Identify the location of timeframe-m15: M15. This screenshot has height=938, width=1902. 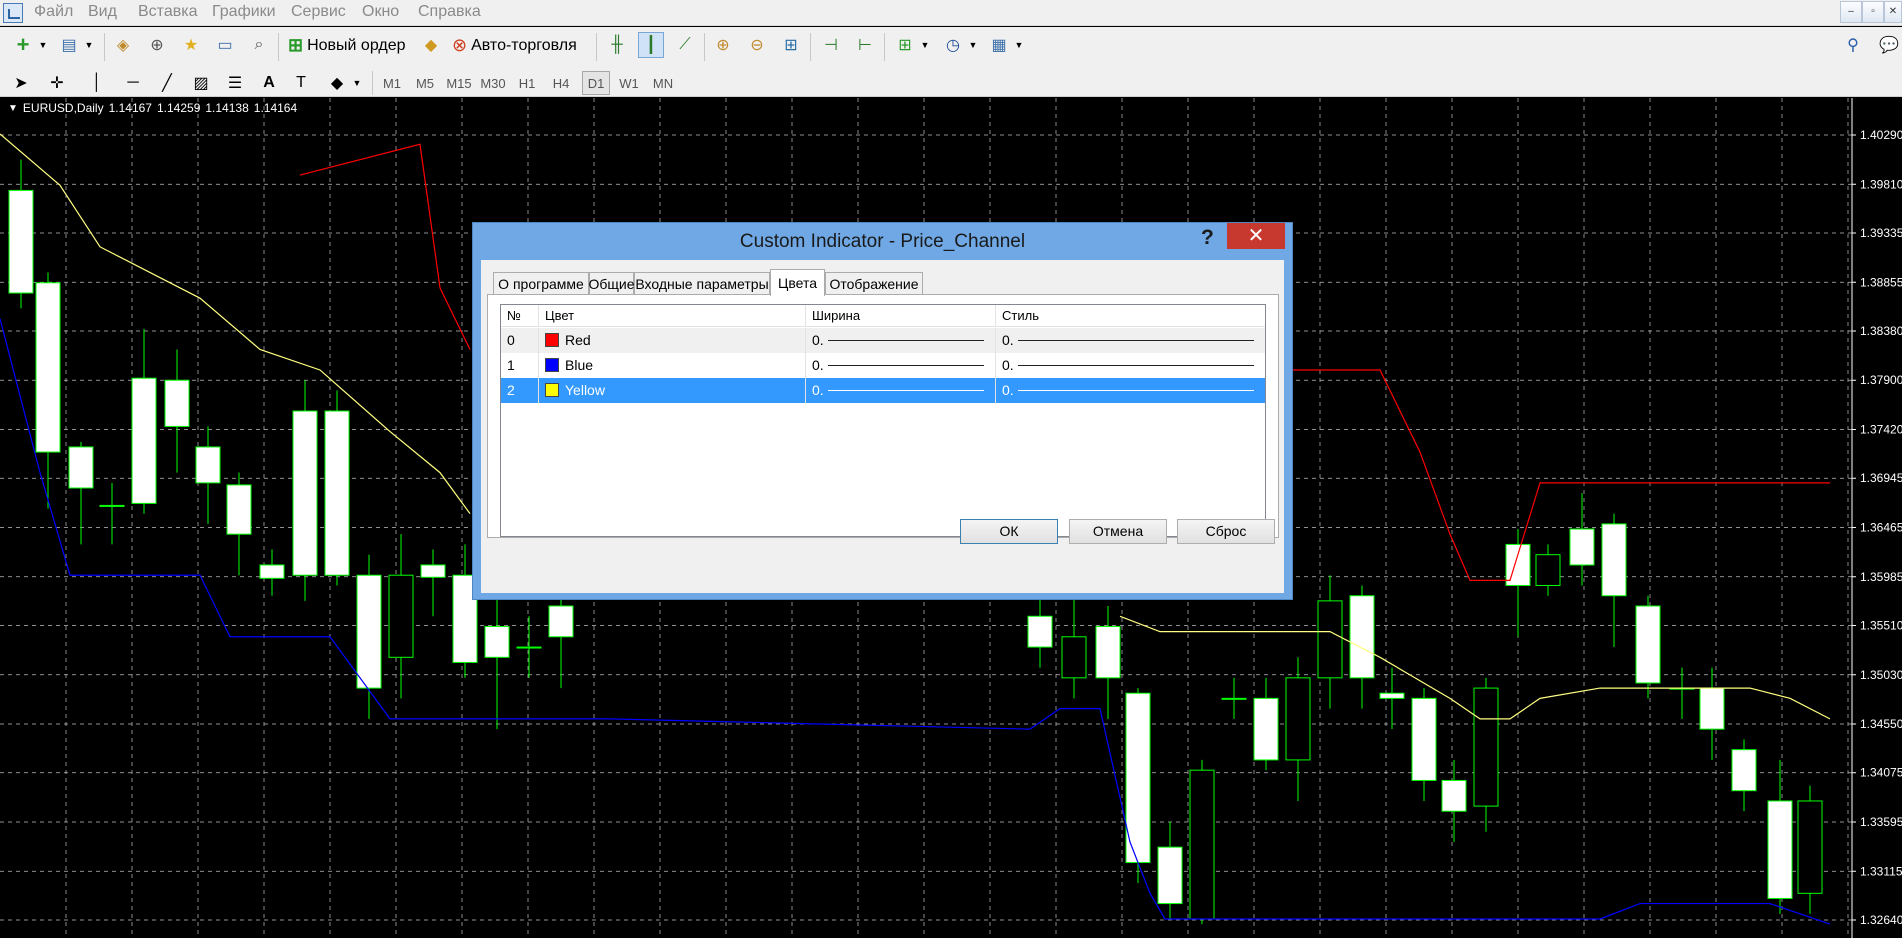
(459, 83).